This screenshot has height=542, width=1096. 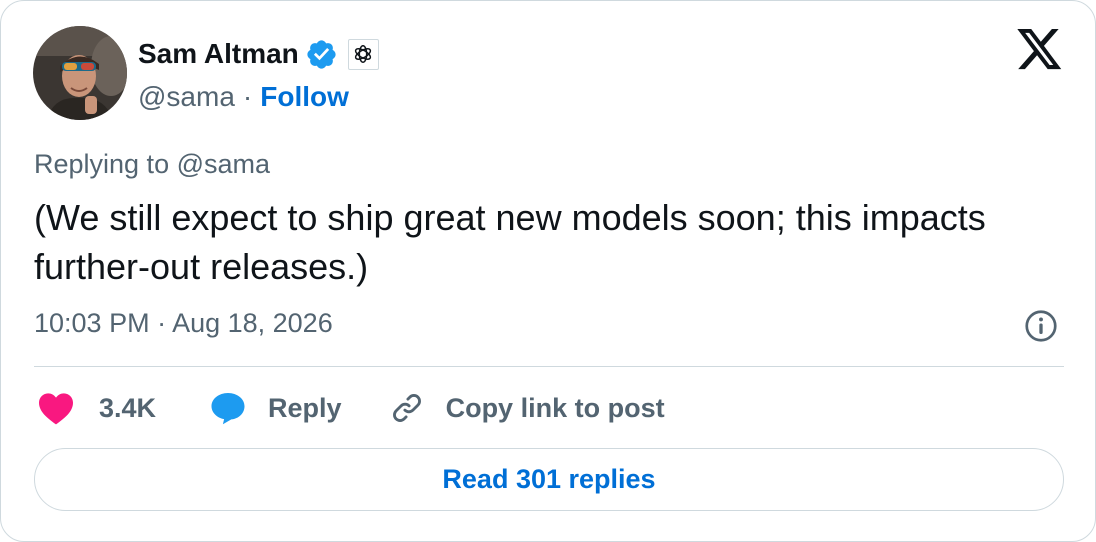 What do you see at coordinates (304, 97) in the screenshot?
I see `follow-button: Follow` at bounding box center [304, 97].